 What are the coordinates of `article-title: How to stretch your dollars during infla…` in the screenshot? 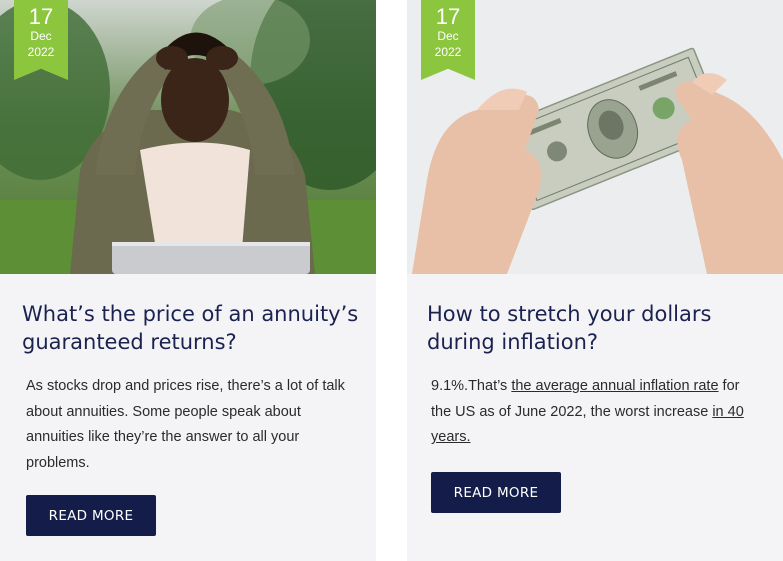 It's located at (597, 328).